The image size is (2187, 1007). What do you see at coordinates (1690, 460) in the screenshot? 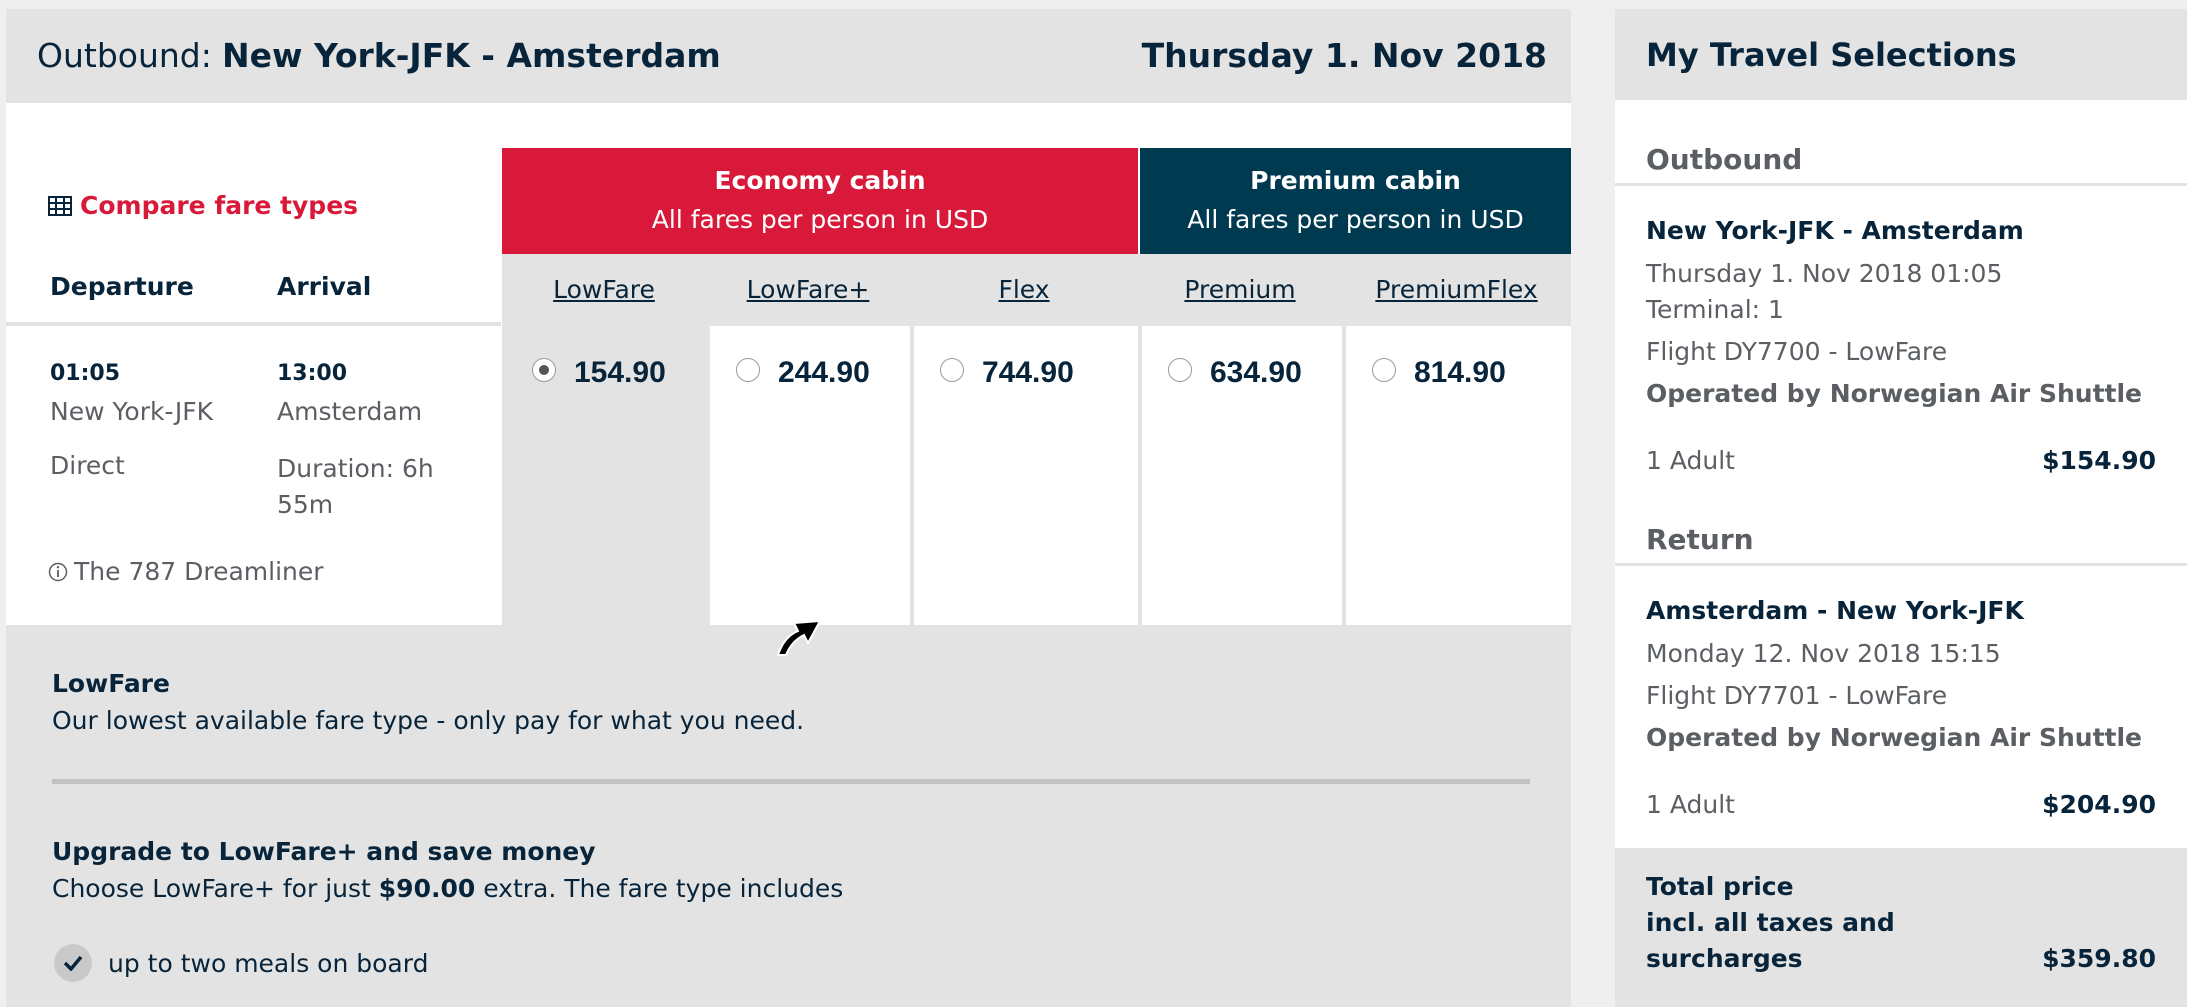
I see `outbound-passengers: 1 Adult` at bounding box center [1690, 460].